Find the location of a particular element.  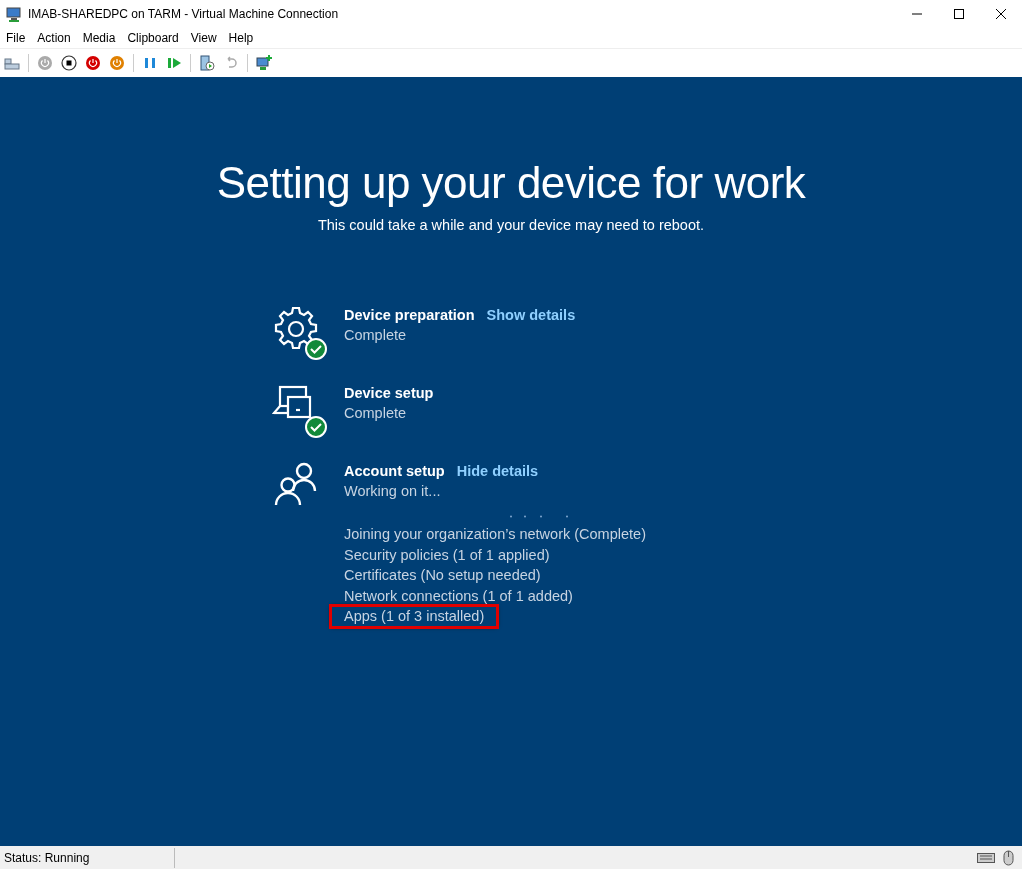

pause-icon is located at coordinates (150, 63).